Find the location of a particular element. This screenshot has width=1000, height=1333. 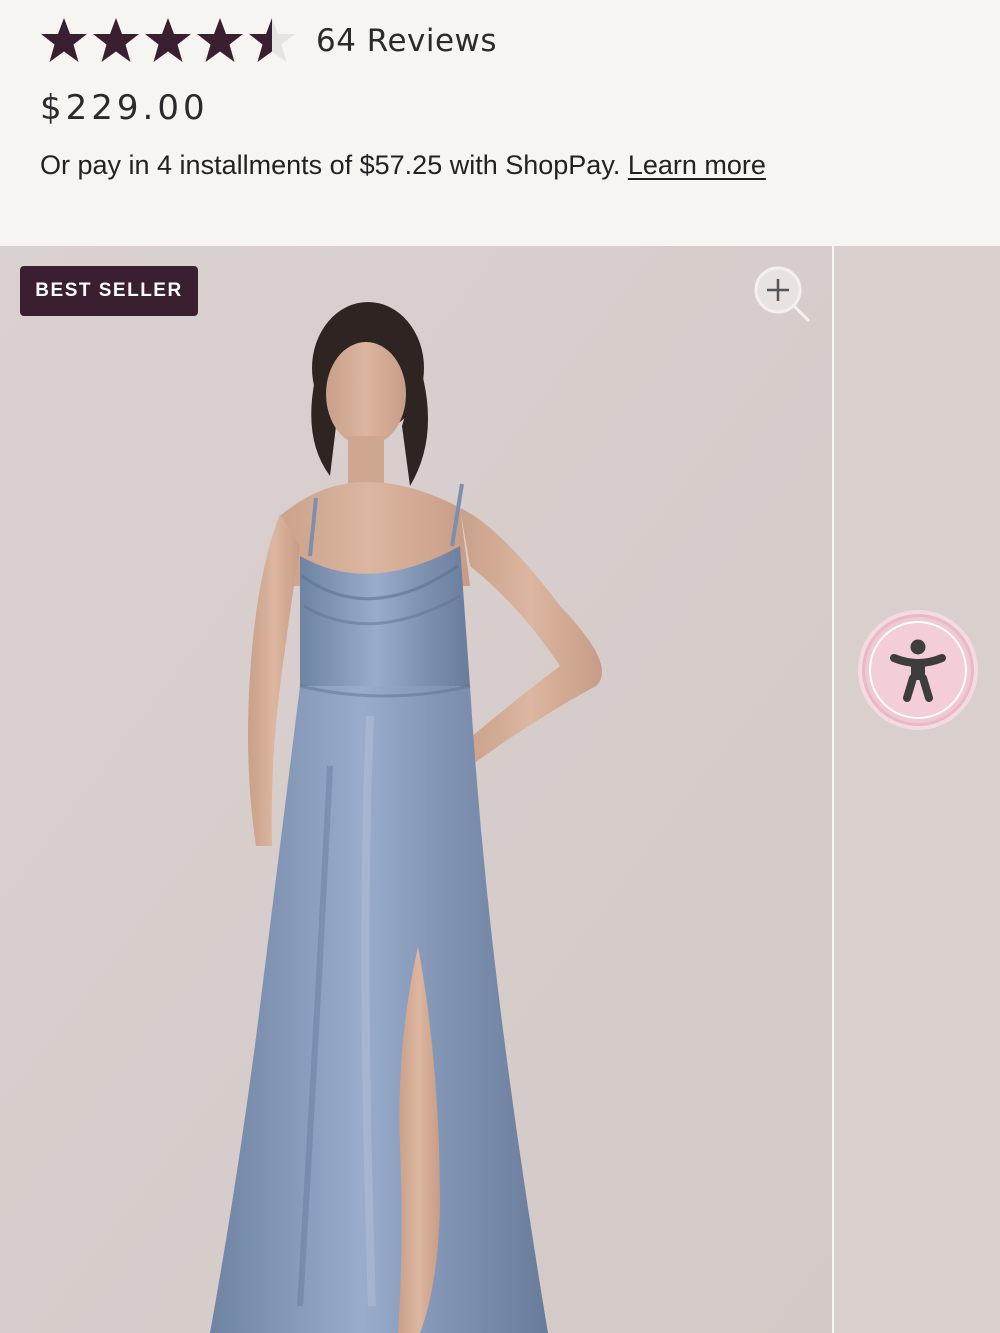

accessibility-button is located at coordinates (918, 670).